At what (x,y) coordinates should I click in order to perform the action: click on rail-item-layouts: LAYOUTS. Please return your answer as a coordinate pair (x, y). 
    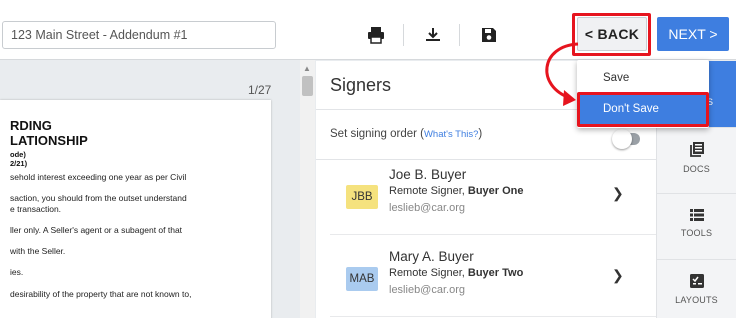
    Looking at the image, I should click on (696, 288).